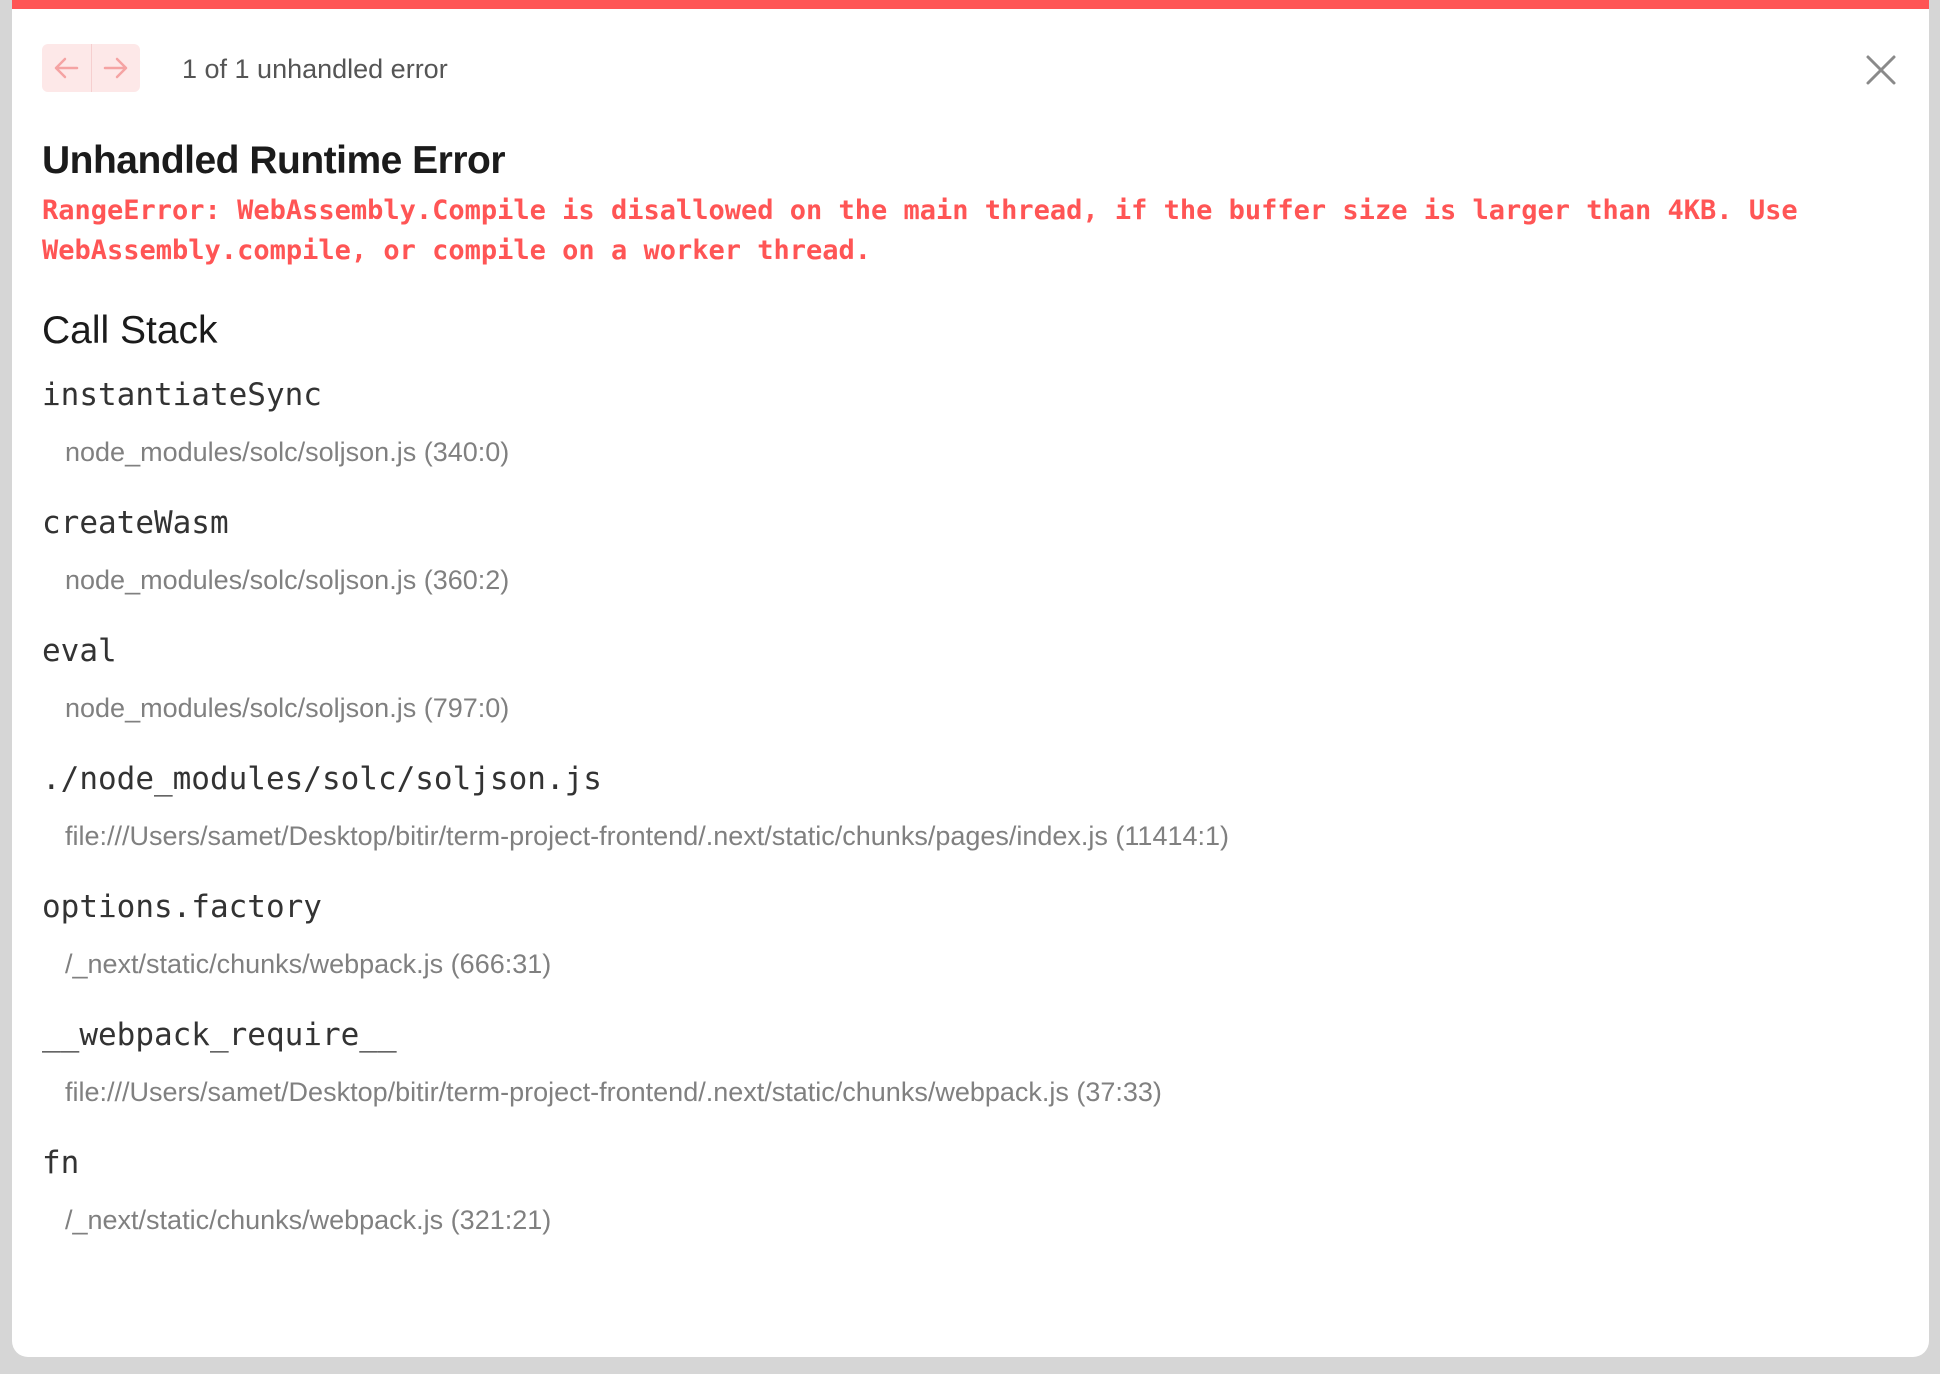  What do you see at coordinates (135, 523) in the screenshot?
I see `frame-function-name: createWasm` at bounding box center [135, 523].